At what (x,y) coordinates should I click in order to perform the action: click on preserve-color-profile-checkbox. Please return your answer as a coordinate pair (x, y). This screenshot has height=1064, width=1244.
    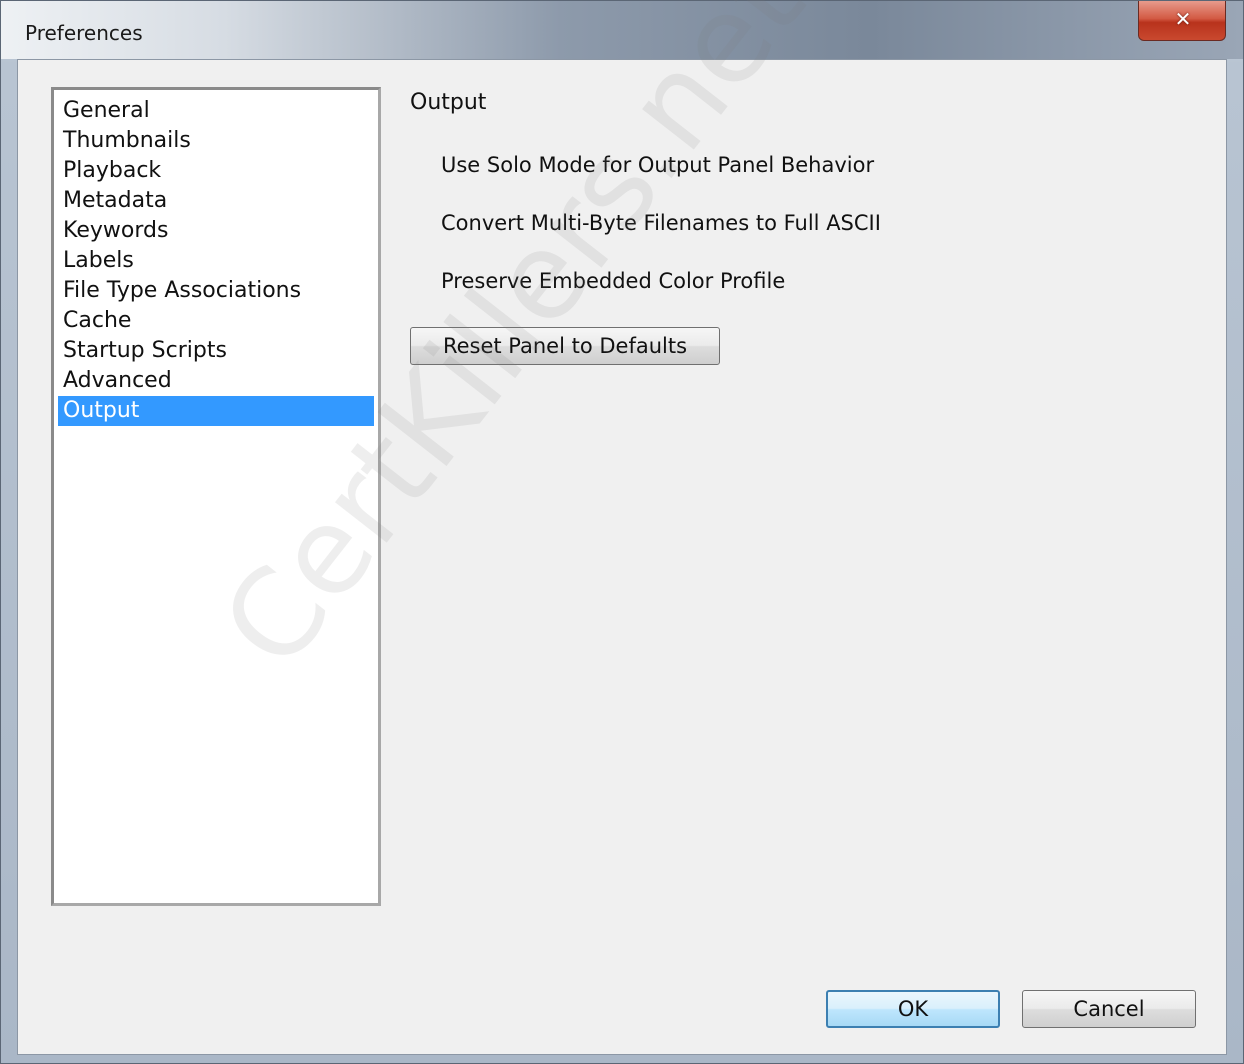
    Looking at the image, I should click on (418, 281).